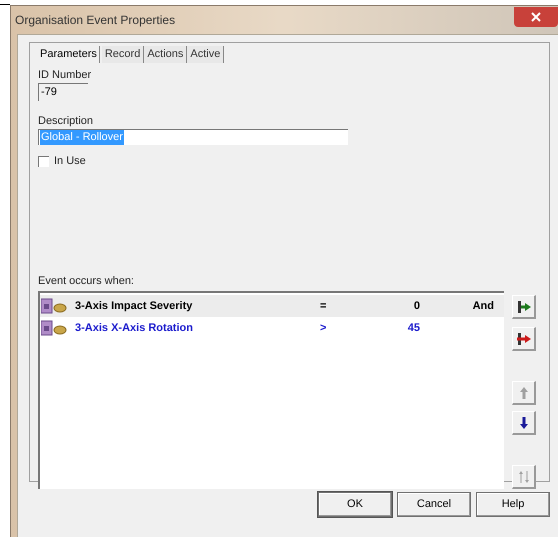  What do you see at coordinates (65, 75) in the screenshot?
I see `field-label: ID Number` at bounding box center [65, 75].